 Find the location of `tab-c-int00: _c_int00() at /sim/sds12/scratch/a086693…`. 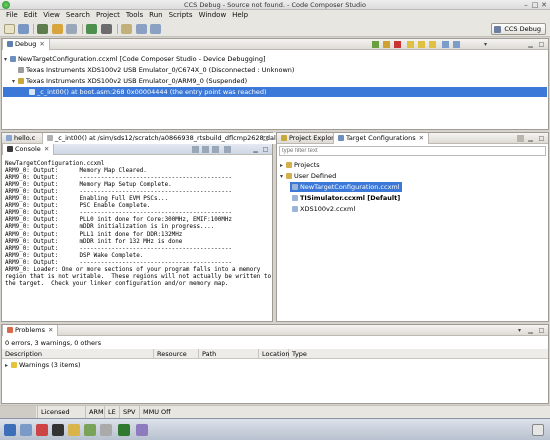

tab-c-int00: _c_int00() at /sim/sds12/scratch/a086693… is located at coordinates (164, 138).